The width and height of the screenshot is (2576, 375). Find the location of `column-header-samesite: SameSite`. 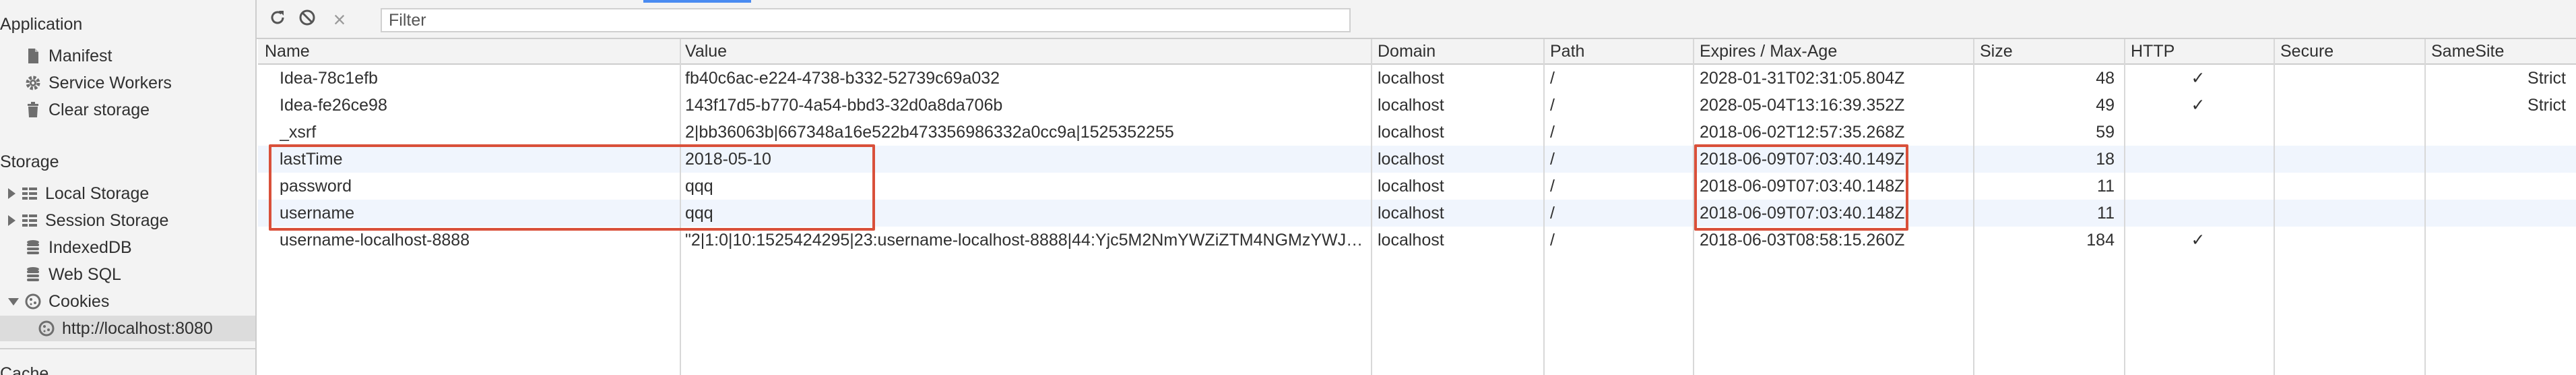

column-header-samesite: SameSite is located at coordinates (2467, 51).